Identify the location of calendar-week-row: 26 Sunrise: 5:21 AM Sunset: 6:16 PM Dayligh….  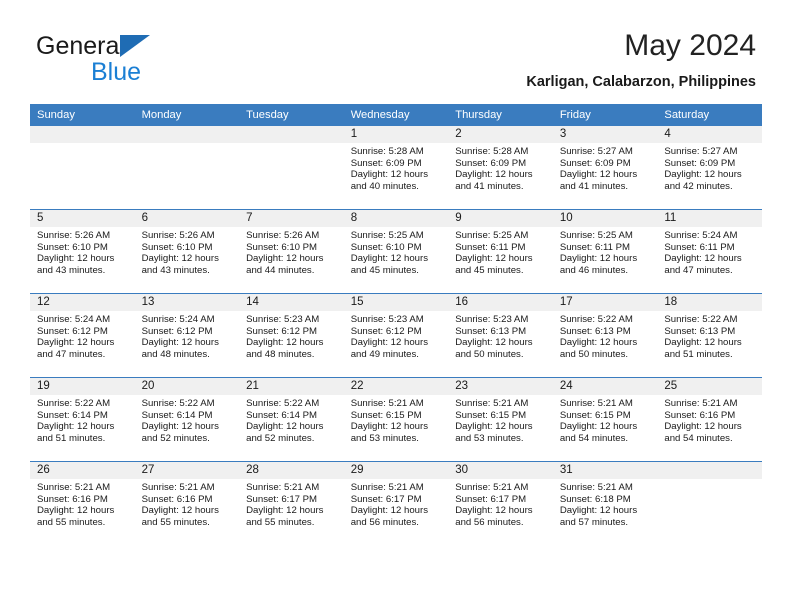
(396, 503).